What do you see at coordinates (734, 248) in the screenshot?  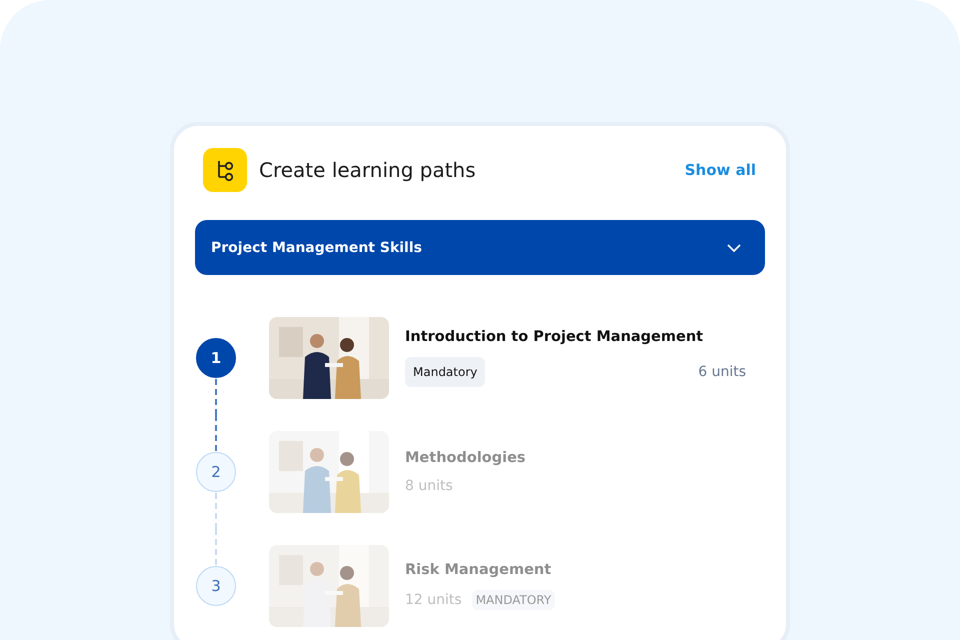 I see `chevron-down-icon` at bounding box center [734, 248].